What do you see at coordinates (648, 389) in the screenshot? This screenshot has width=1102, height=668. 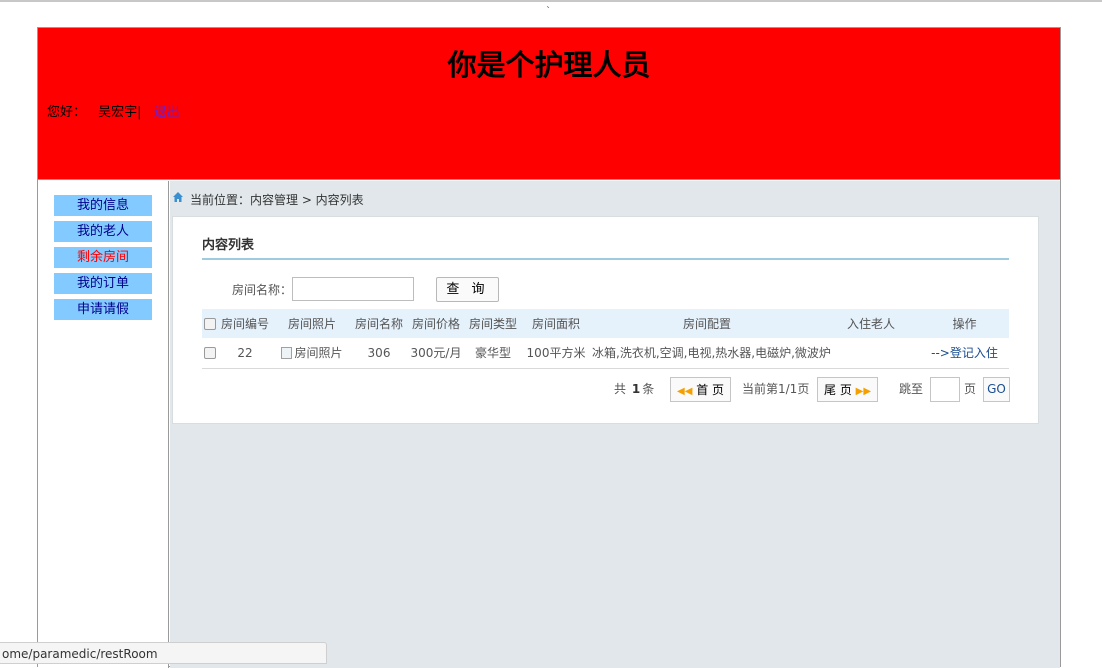 I see `total-suffix: 条` at bounding box center [648, 389].